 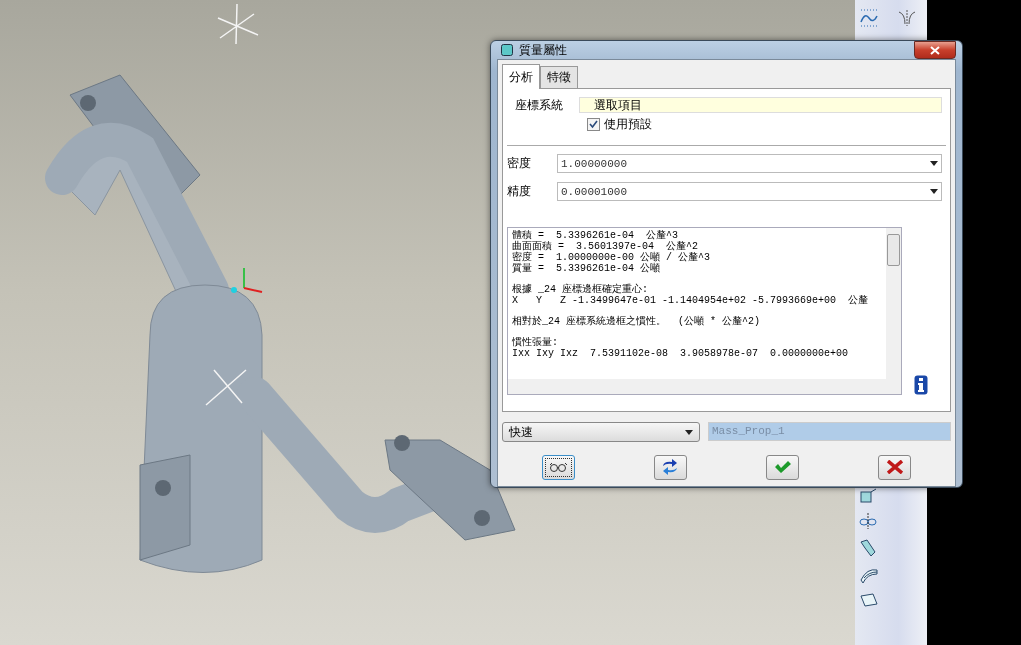 What do you see at coordinates (868, 548) in the screenshot?
I see `sweep-icon` at bounding box center [868, 548].